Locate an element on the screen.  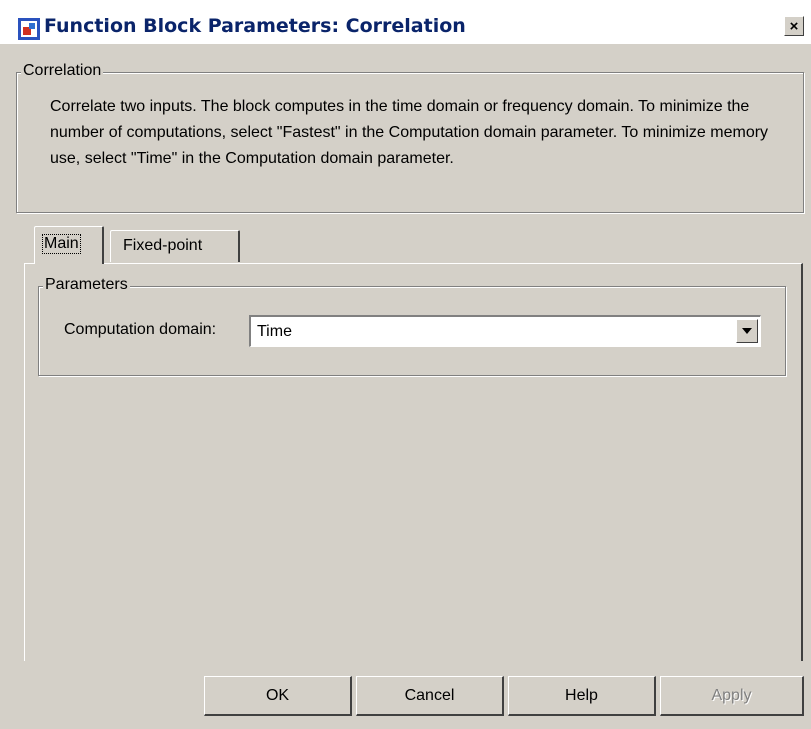
description-group-legend: Correlation is located at coordinates (62, 71).